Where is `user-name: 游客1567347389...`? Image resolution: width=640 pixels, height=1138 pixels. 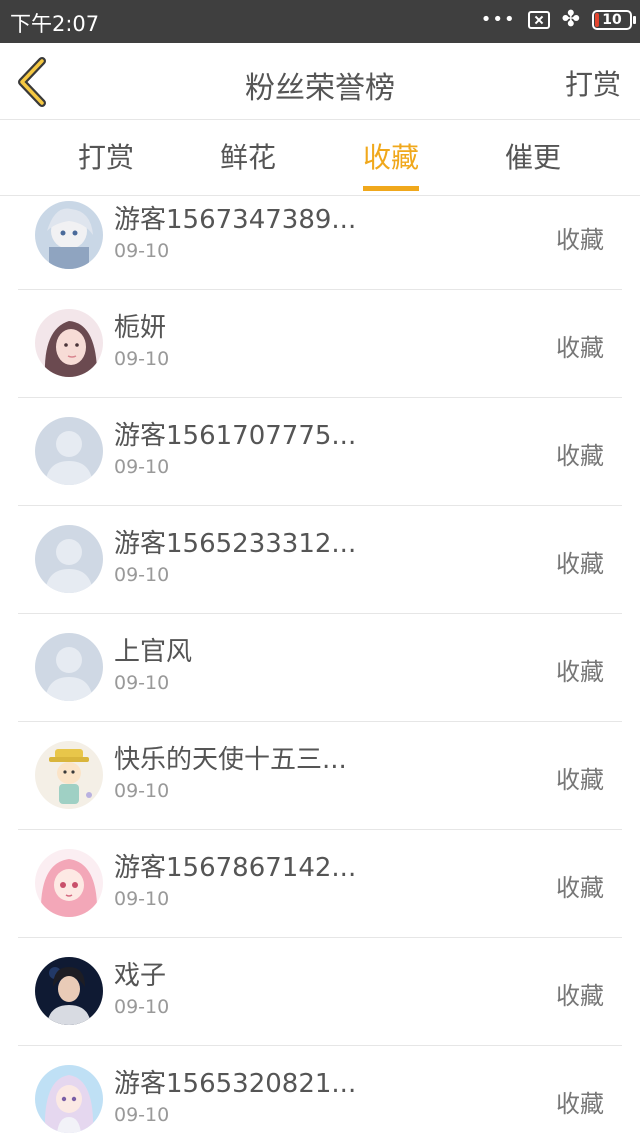 user-name: 游客1567347389... is located at coordinates (235, 220).